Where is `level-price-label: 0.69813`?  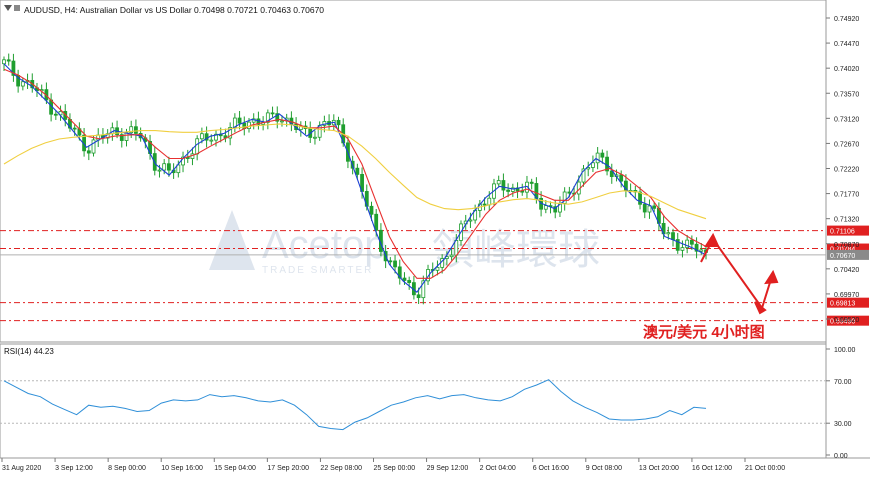 level-price-label: 0.69813 is located at coordinates (842, 304).